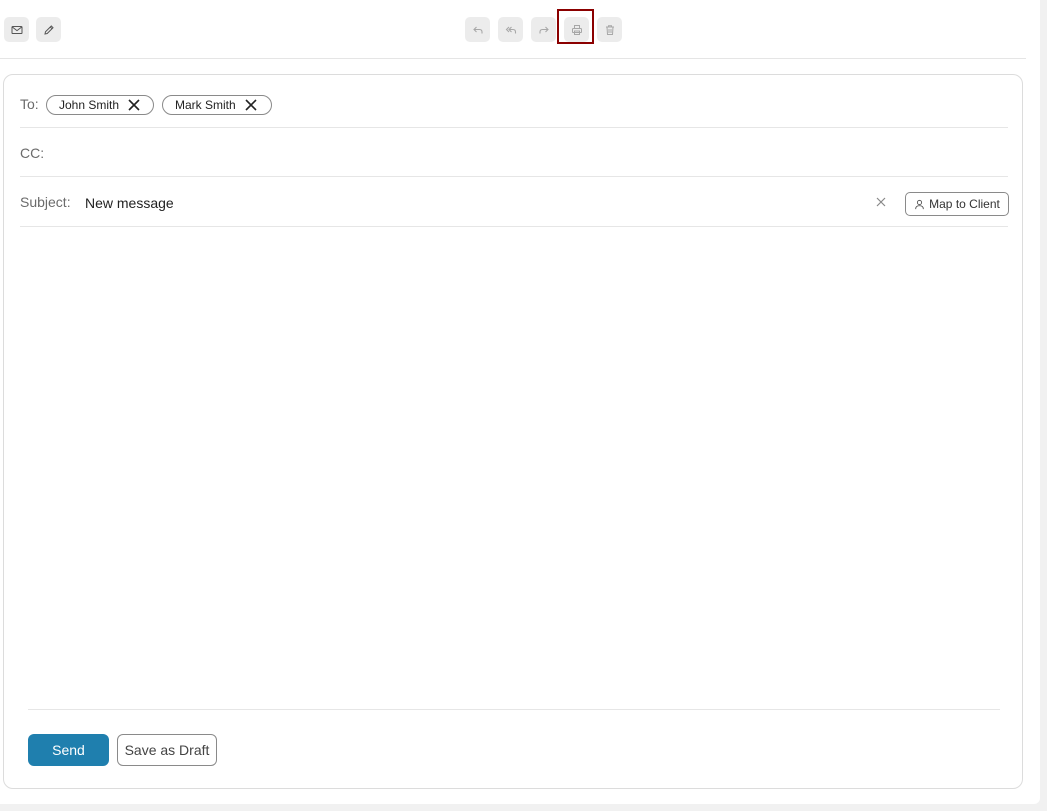 The width and height of the screenshot is (1047, 811). What do you see at coordinates (919, 204) in the screenshot?
I see `person-icon` at bounding box center [919, 204].